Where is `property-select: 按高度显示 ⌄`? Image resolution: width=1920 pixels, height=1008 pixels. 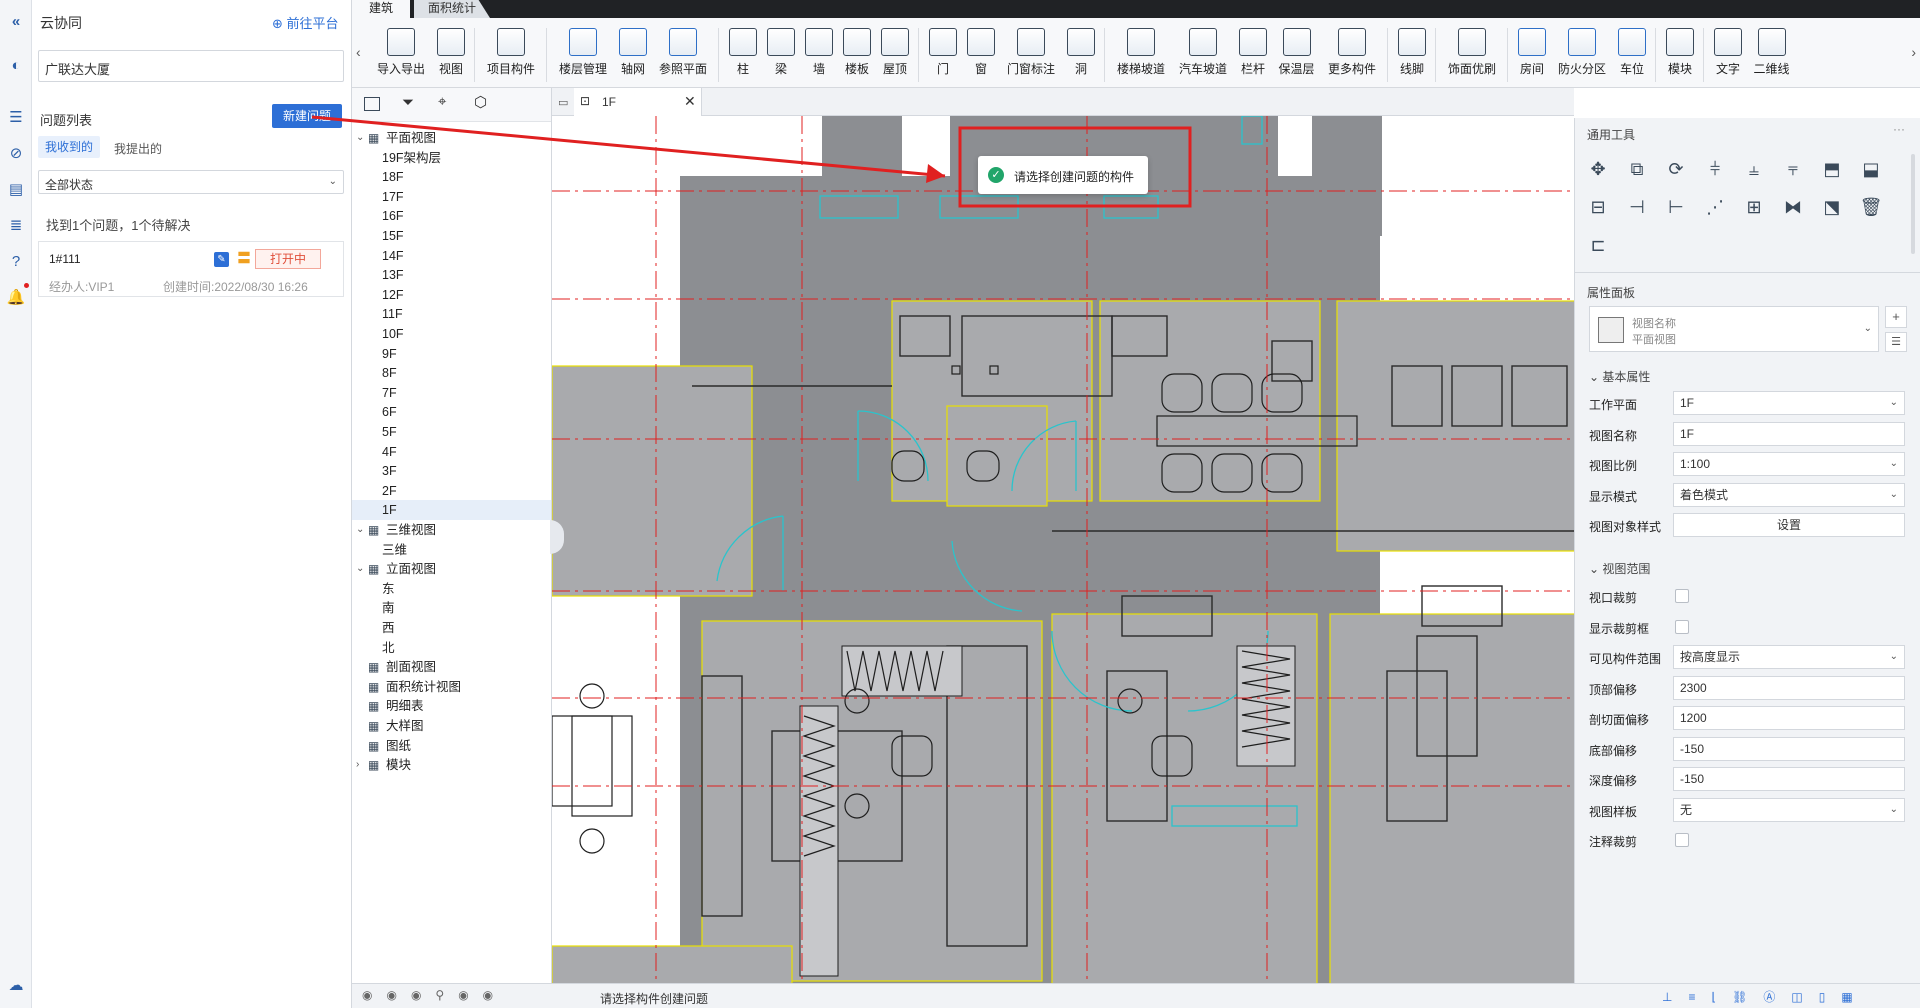
property-select: 按高度显示 ⌄ is located at coordinates (1789, 657).